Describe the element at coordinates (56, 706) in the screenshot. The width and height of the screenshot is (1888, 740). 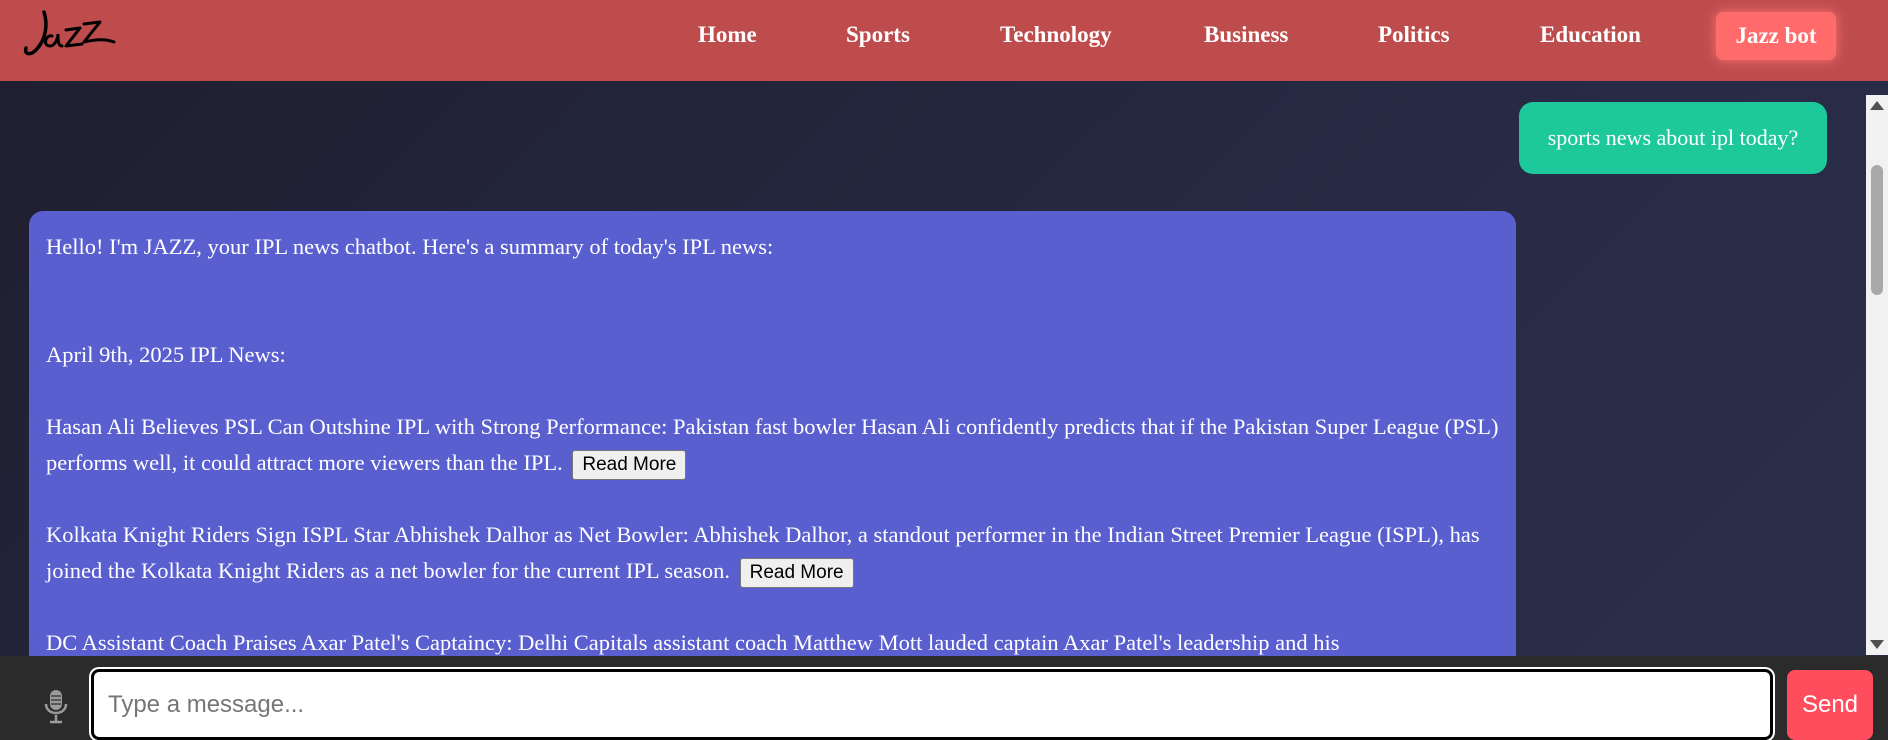
I see `microphone-icon` at that location.